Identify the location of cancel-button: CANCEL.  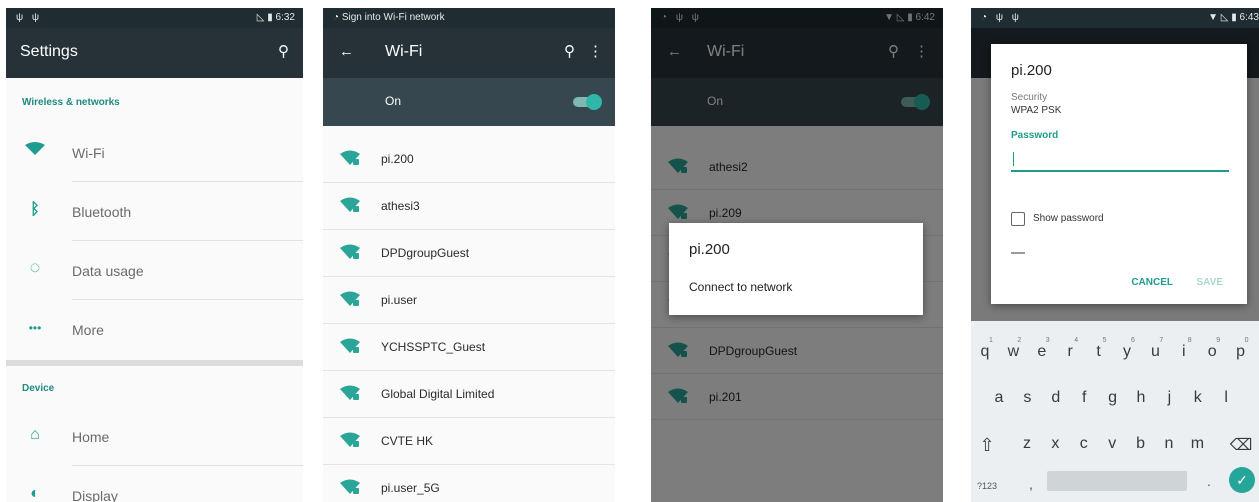
(1152, 282).